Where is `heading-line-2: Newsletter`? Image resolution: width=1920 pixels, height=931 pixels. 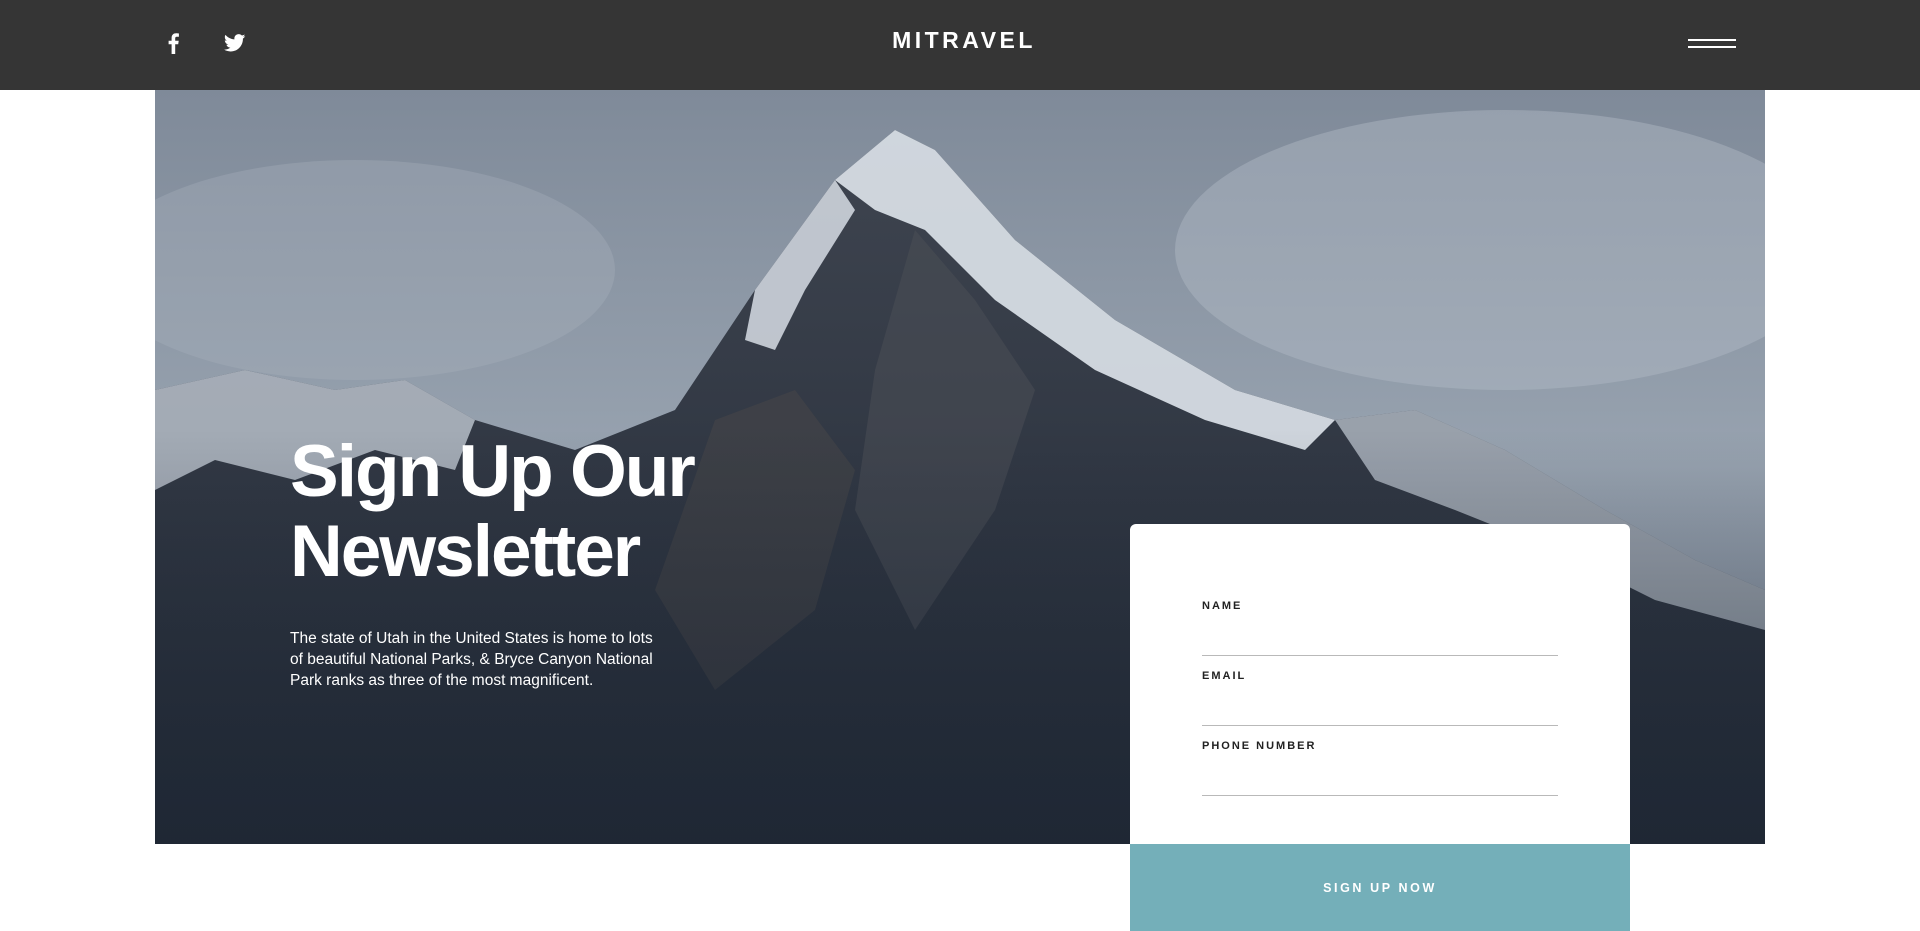 heading-line-2: Newsletter is located at coordinates (465, 551).